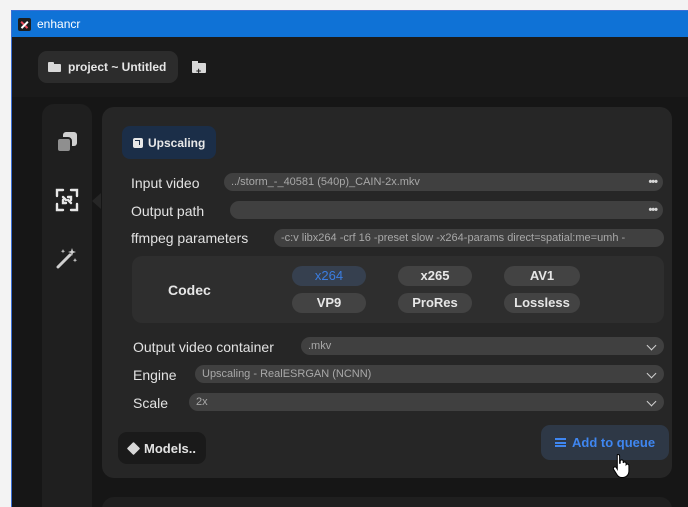  What do you see at coordinates (350, 24) in the screenshot?
I see `title-bar: enhancr` at bounding box center [350, 24].